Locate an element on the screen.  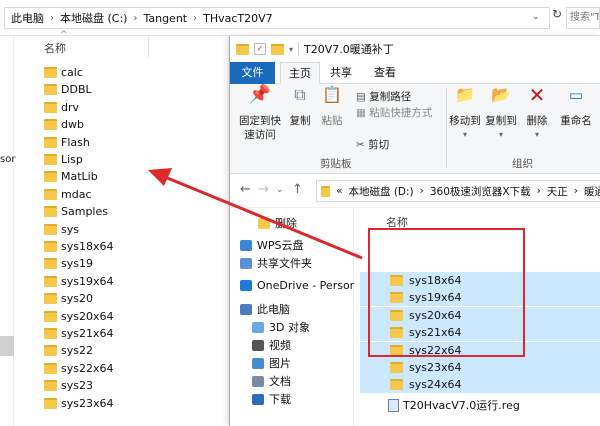
back-file-item: sys20x64 is located at coordinates (78, 316).